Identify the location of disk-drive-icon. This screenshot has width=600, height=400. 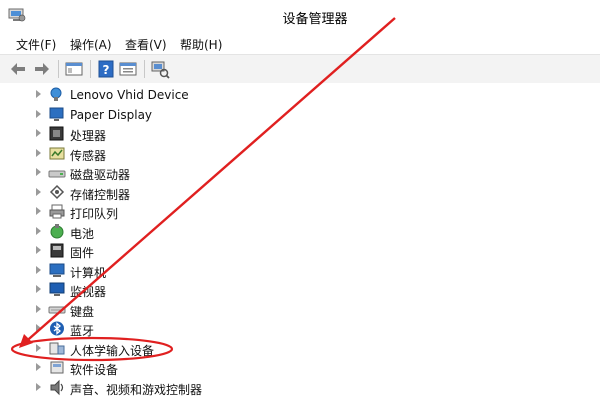
(57, 174).